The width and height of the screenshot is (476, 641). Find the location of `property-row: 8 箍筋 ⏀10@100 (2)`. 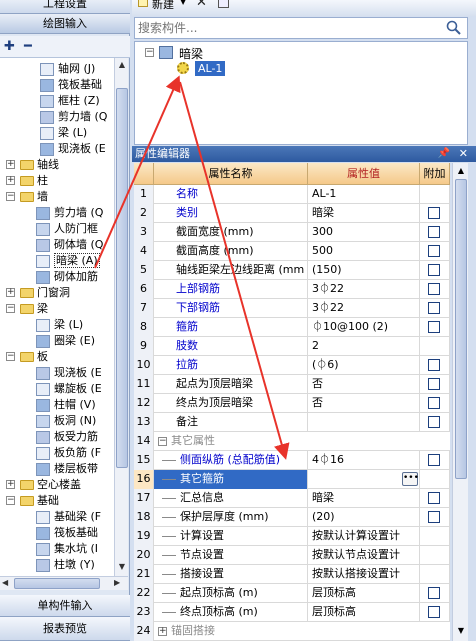

property-row: 8 箍筋 ⏀10@100 (2) is located at coordinates (292, 327).